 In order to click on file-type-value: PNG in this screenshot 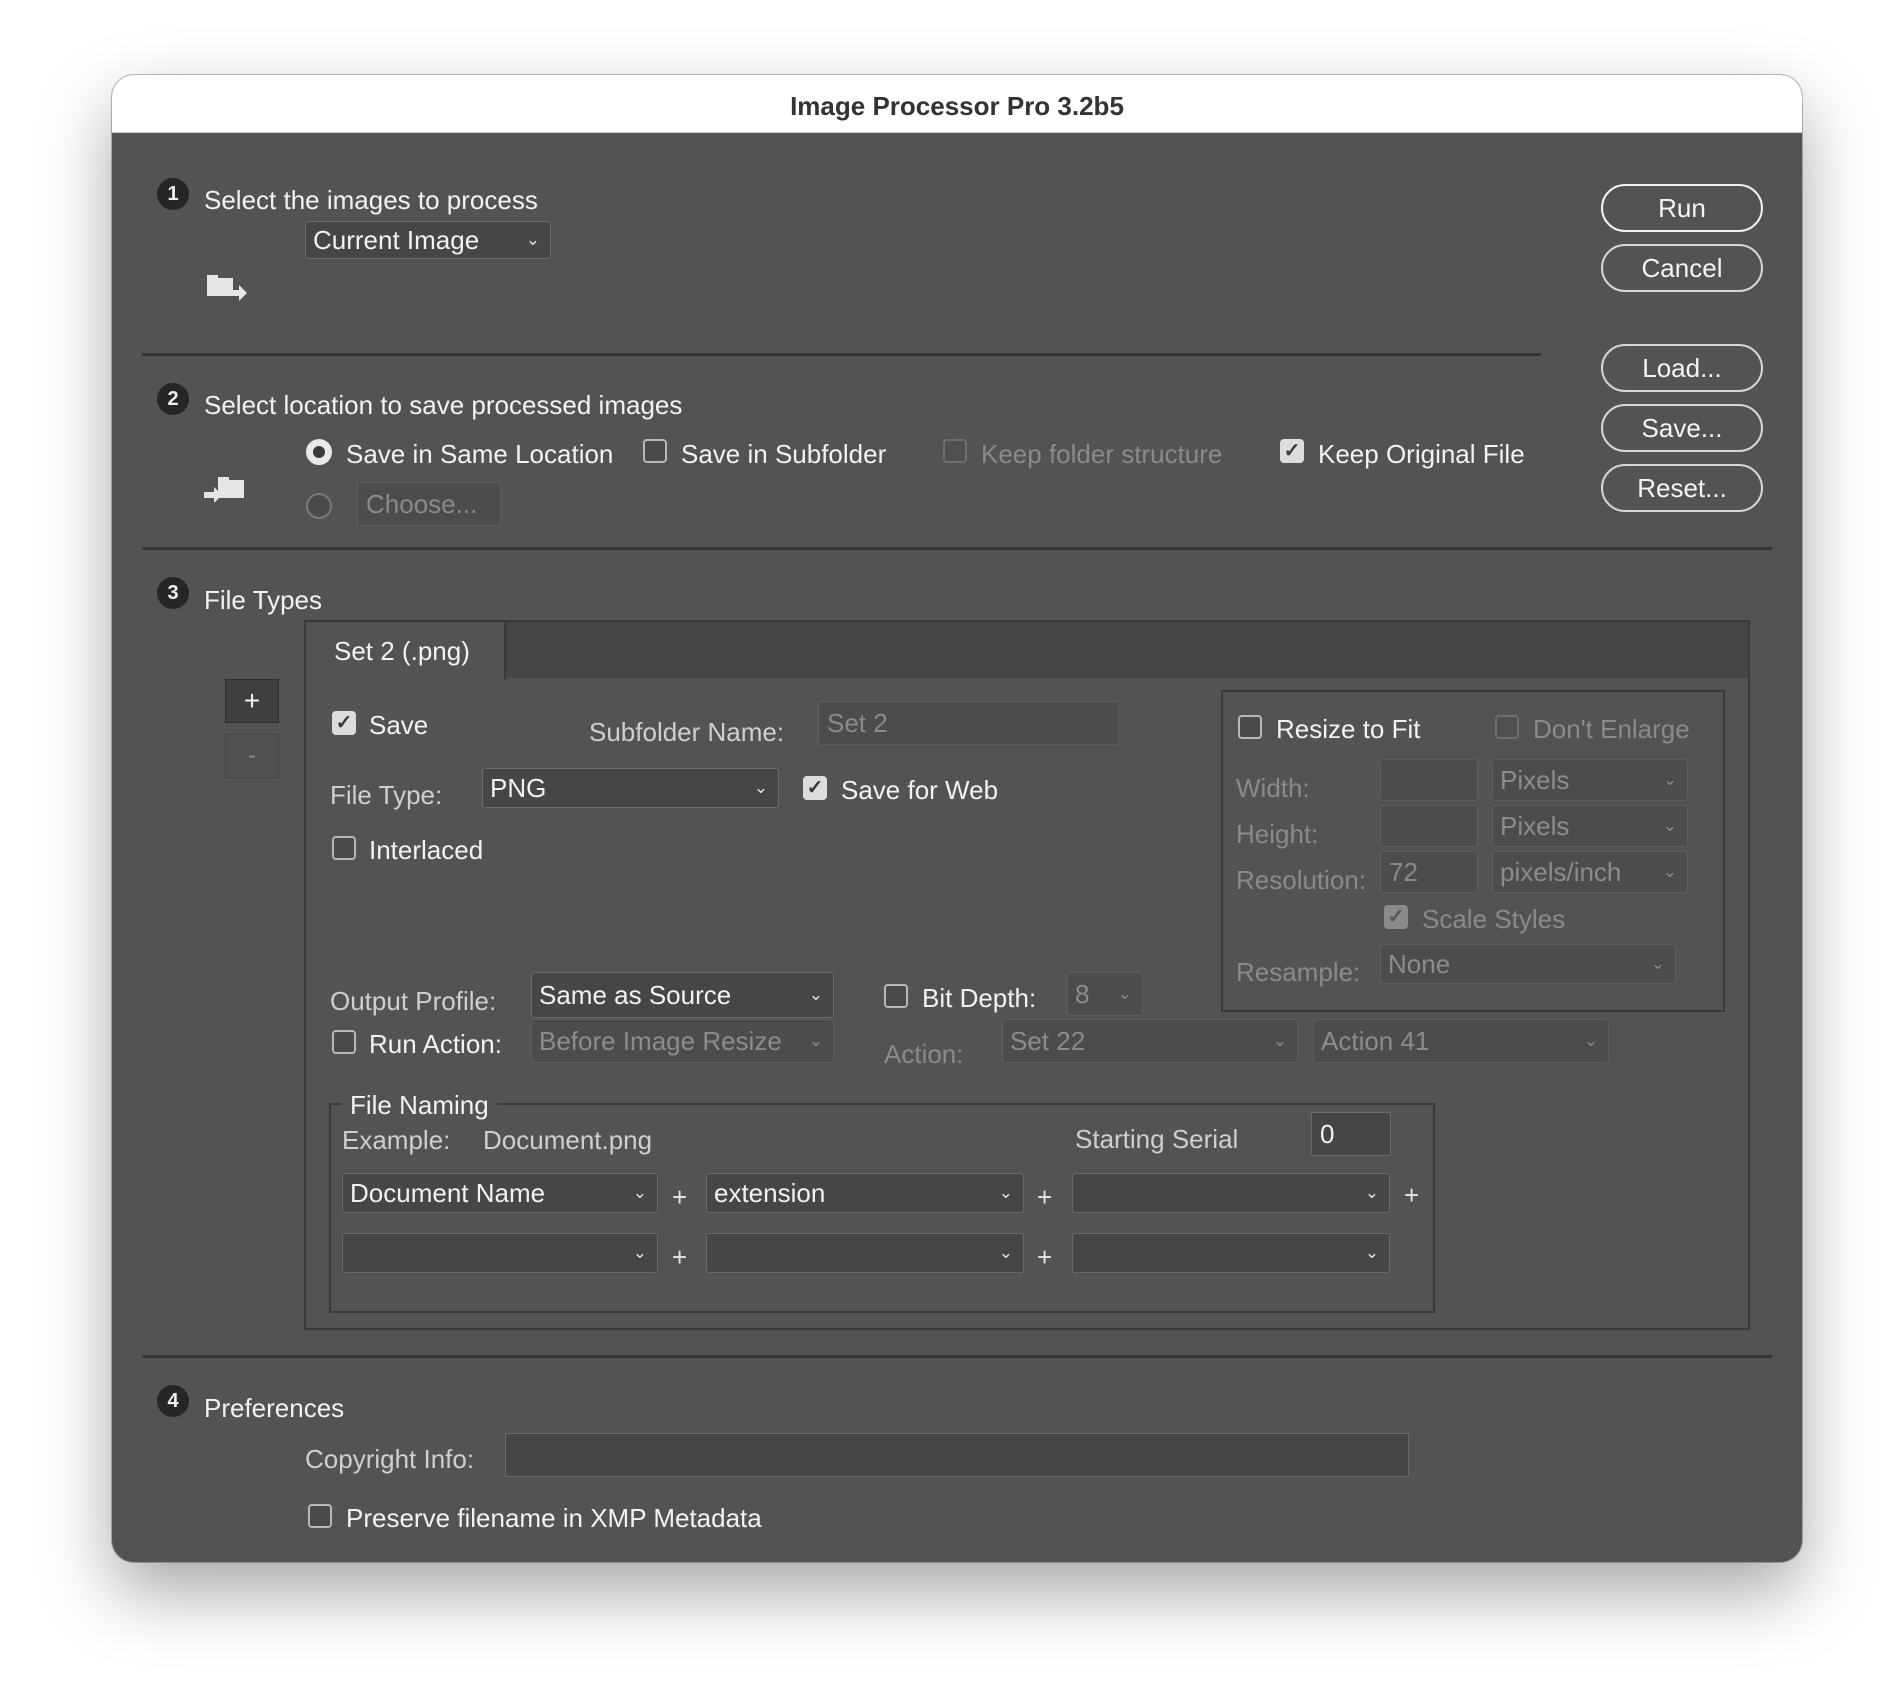, I will do `click(518, 787)`.